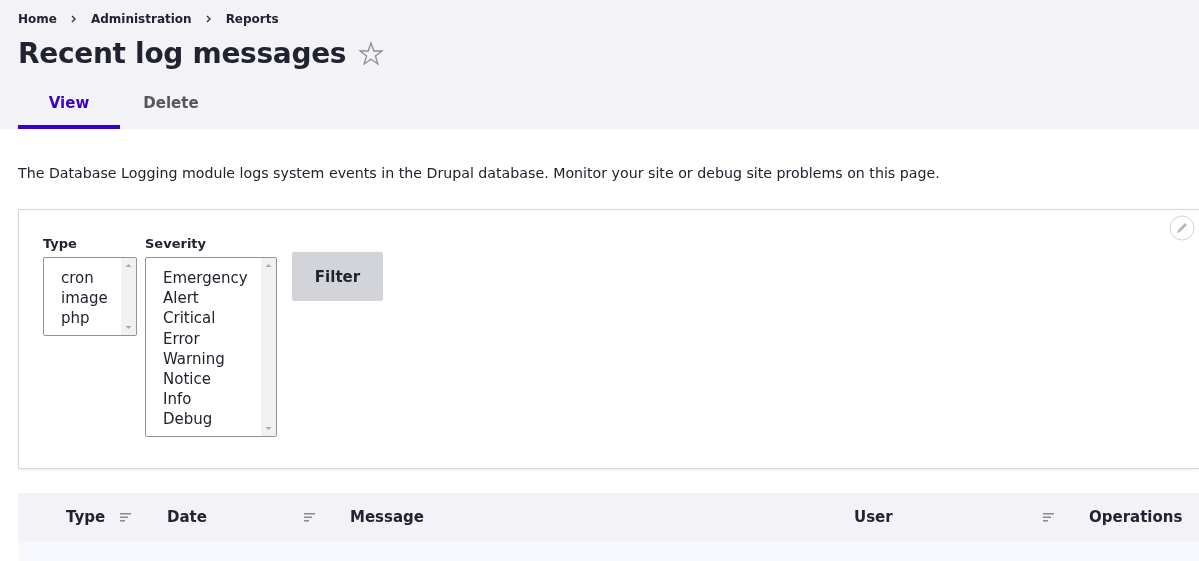  What do you see at coordinates (337, 276) in the screenshot?
I see `filter-button: Filter` at bounding box center [337, 276].